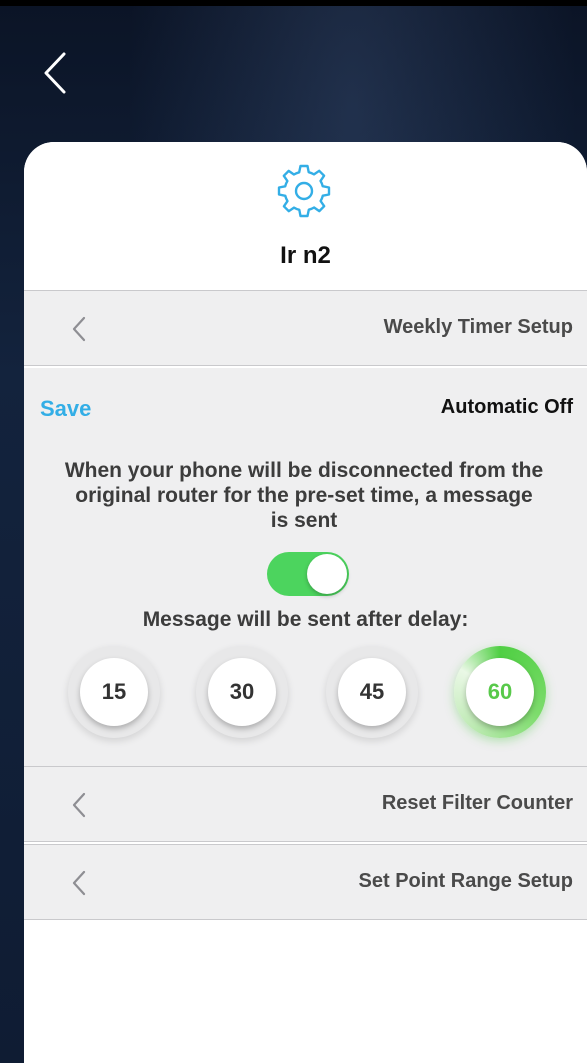 This screenshot has width=587, height=1063. Describe the element at coordinates (293, 3) in the screenshot. I see `status-bar-strip` at that location.